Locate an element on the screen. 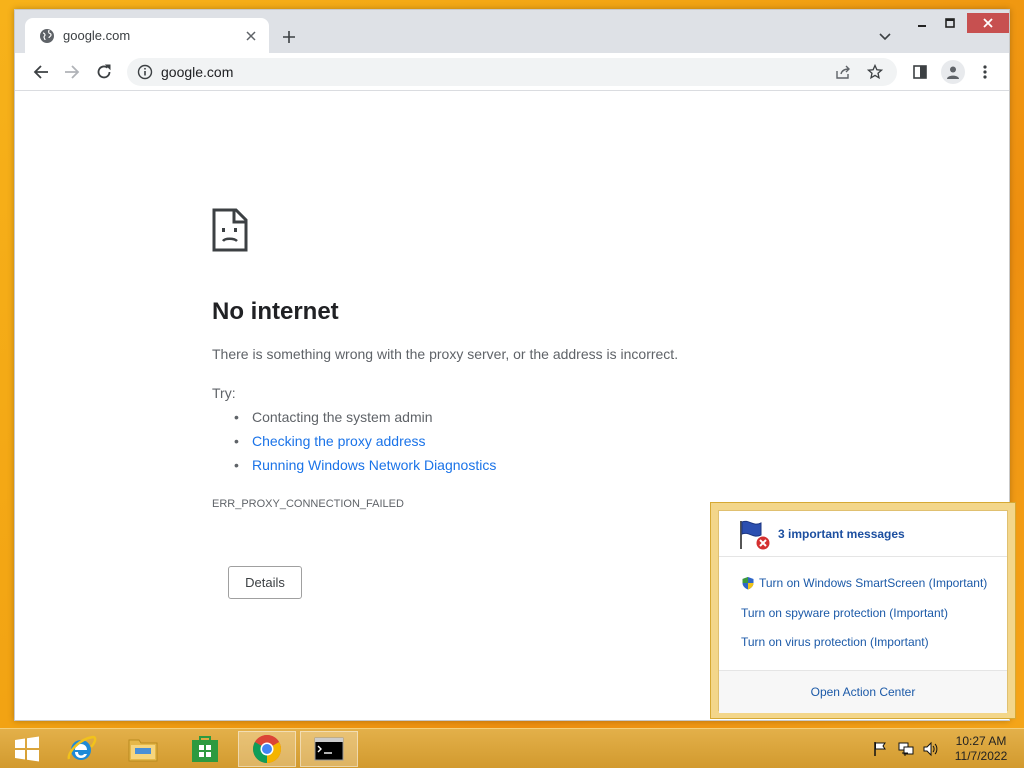 This screenshot has width=1024, height=768. action-center-flag-icon is located at coordinates (755, 535).